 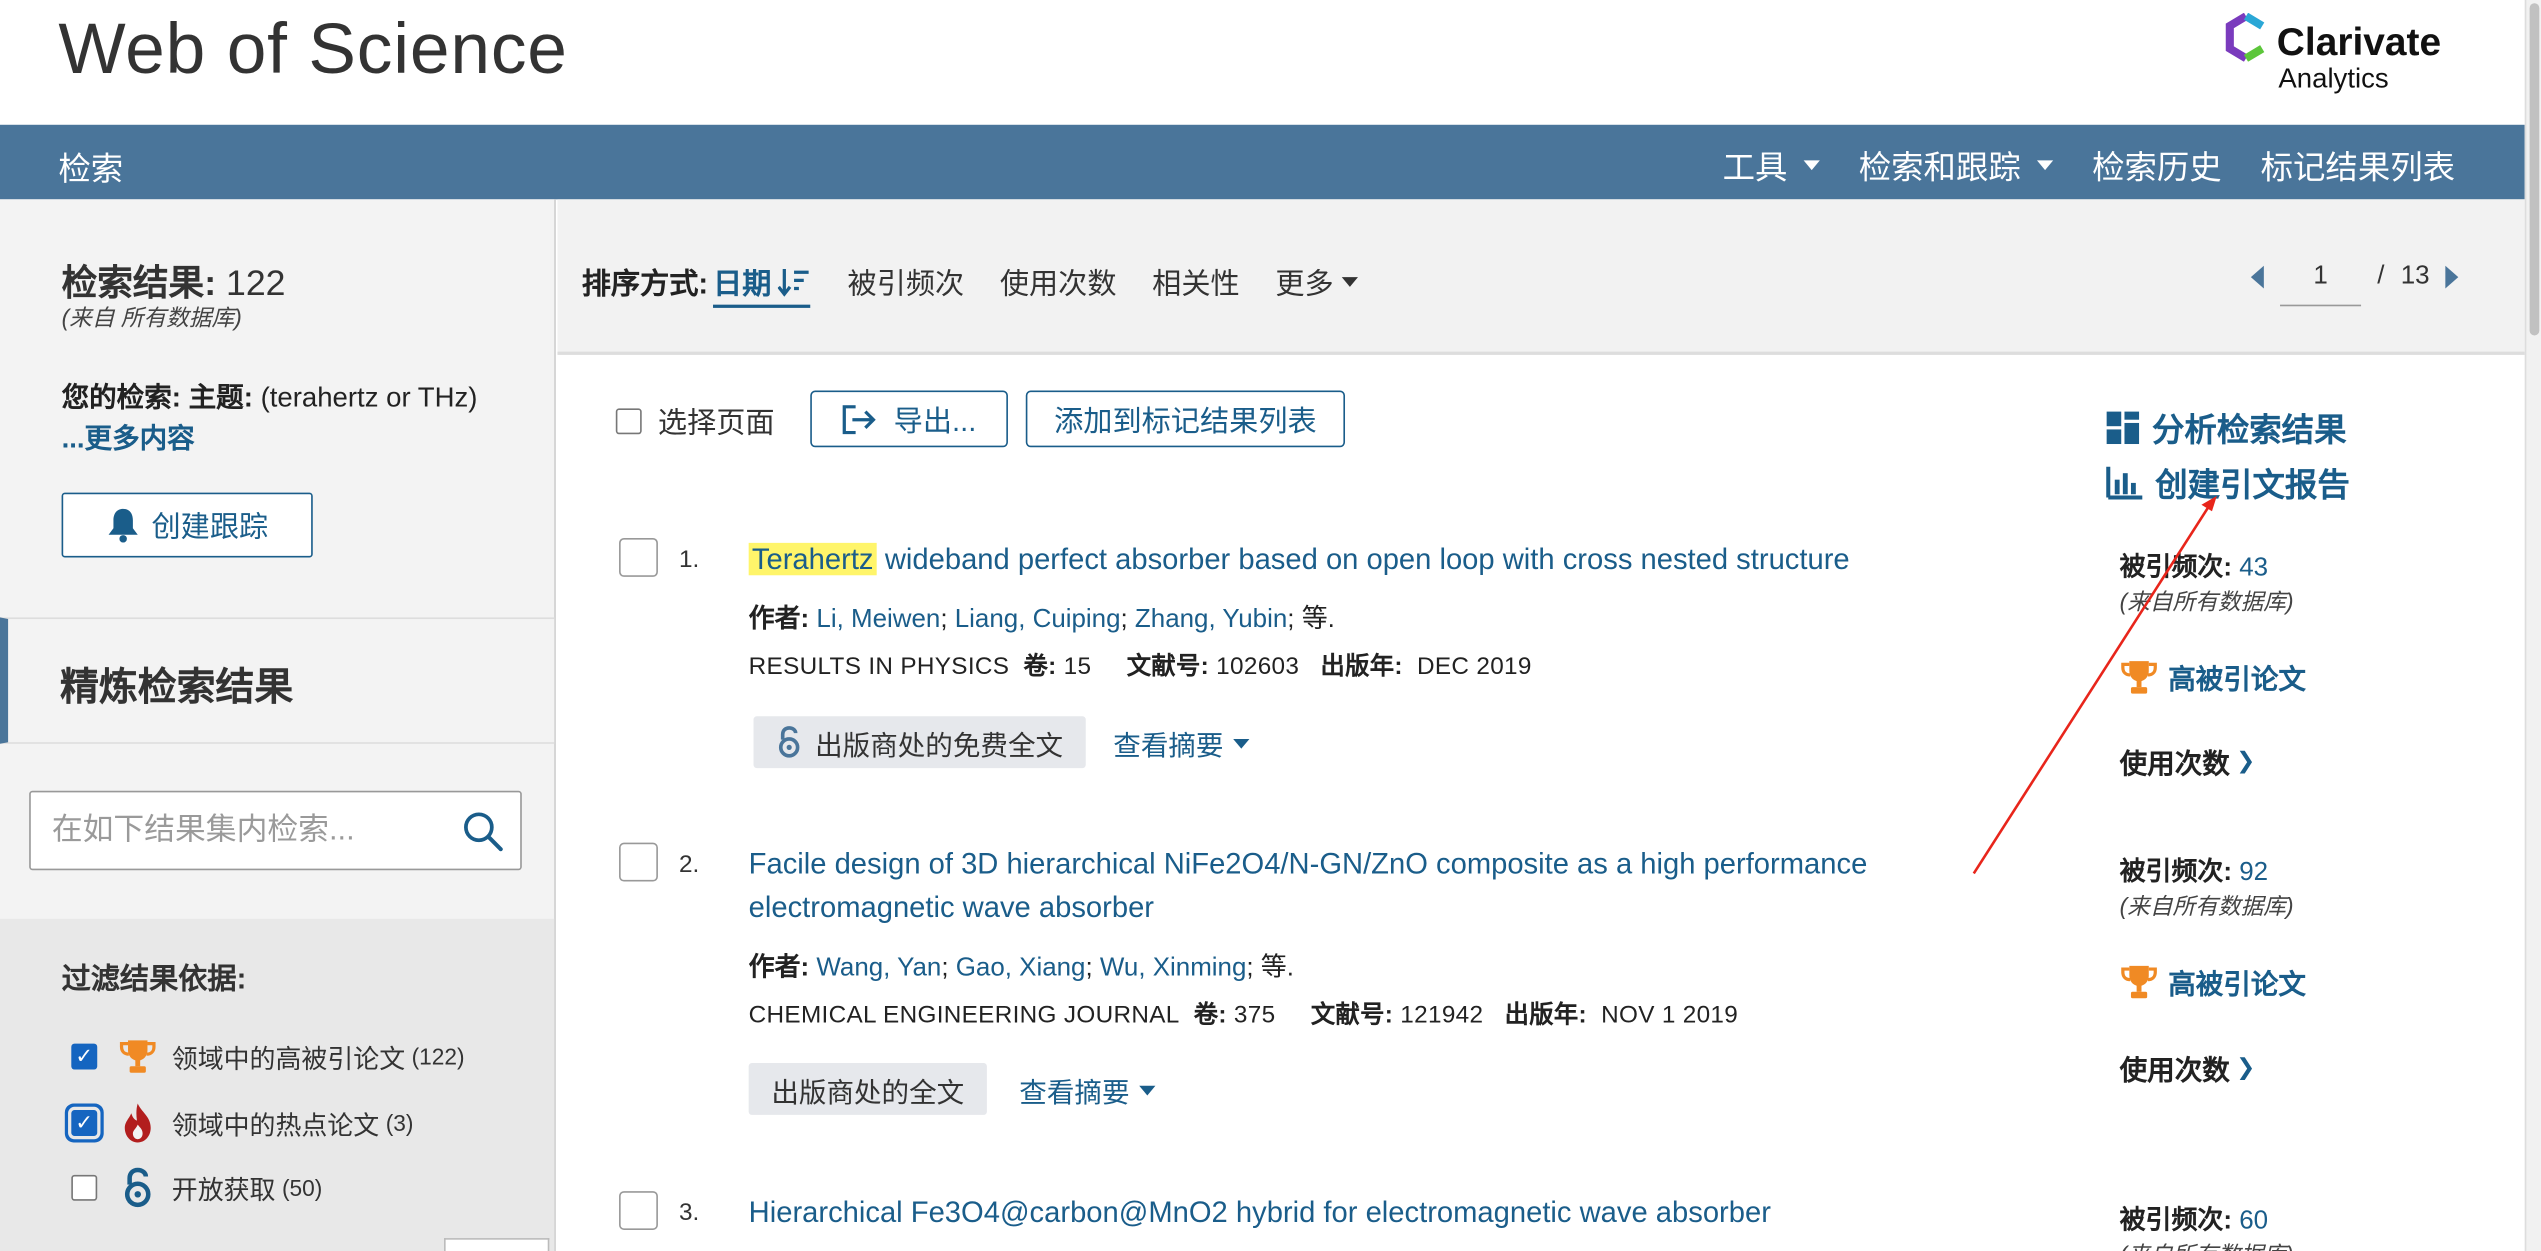 What do you see at coordinates (867, 1089) in the screenshot?
I see `publisher-fulltext-button: 出版商处的全文` at bounding box center [867, 1089].